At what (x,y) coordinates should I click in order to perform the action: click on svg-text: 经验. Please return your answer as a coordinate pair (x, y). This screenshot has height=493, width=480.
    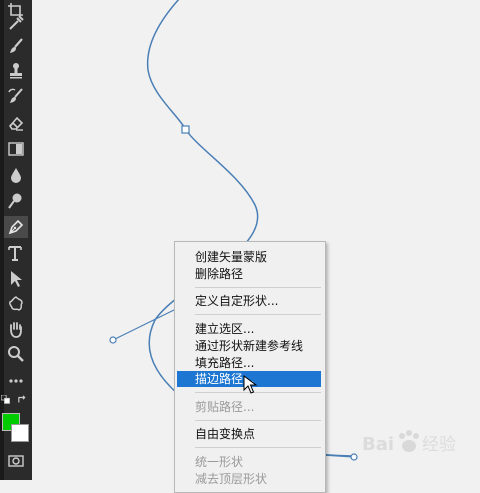
    Looking at the image, I should click on (439, 445).